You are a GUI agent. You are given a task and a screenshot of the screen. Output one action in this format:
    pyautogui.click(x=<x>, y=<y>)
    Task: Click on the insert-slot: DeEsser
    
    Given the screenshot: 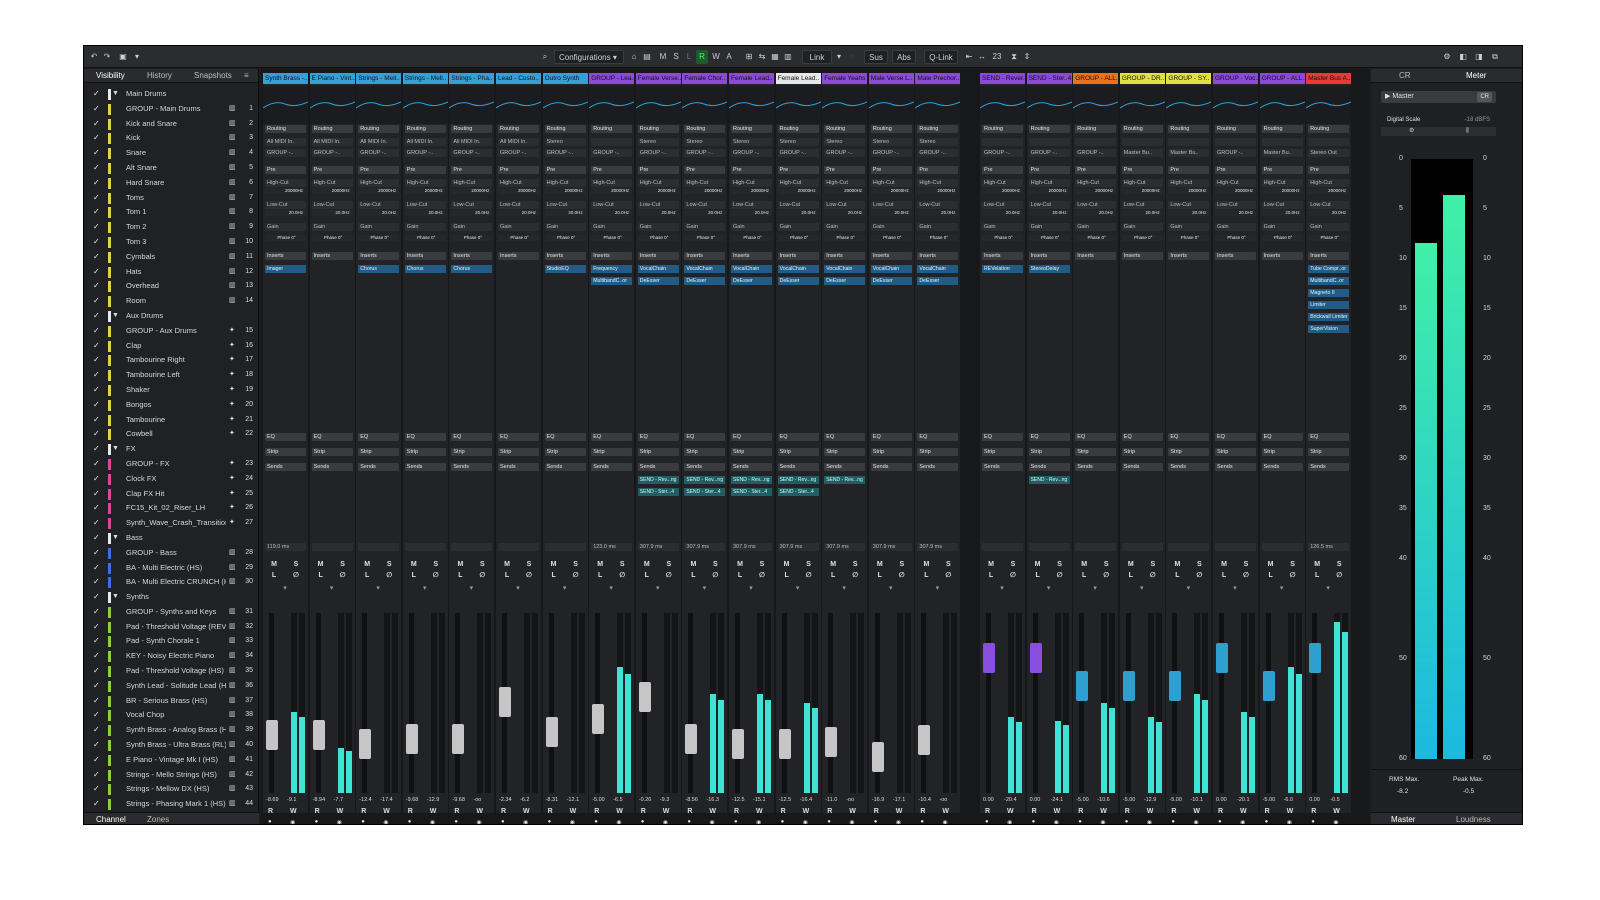 What is the action you would take?
    pyautogui.click(x=658, y=281)
    